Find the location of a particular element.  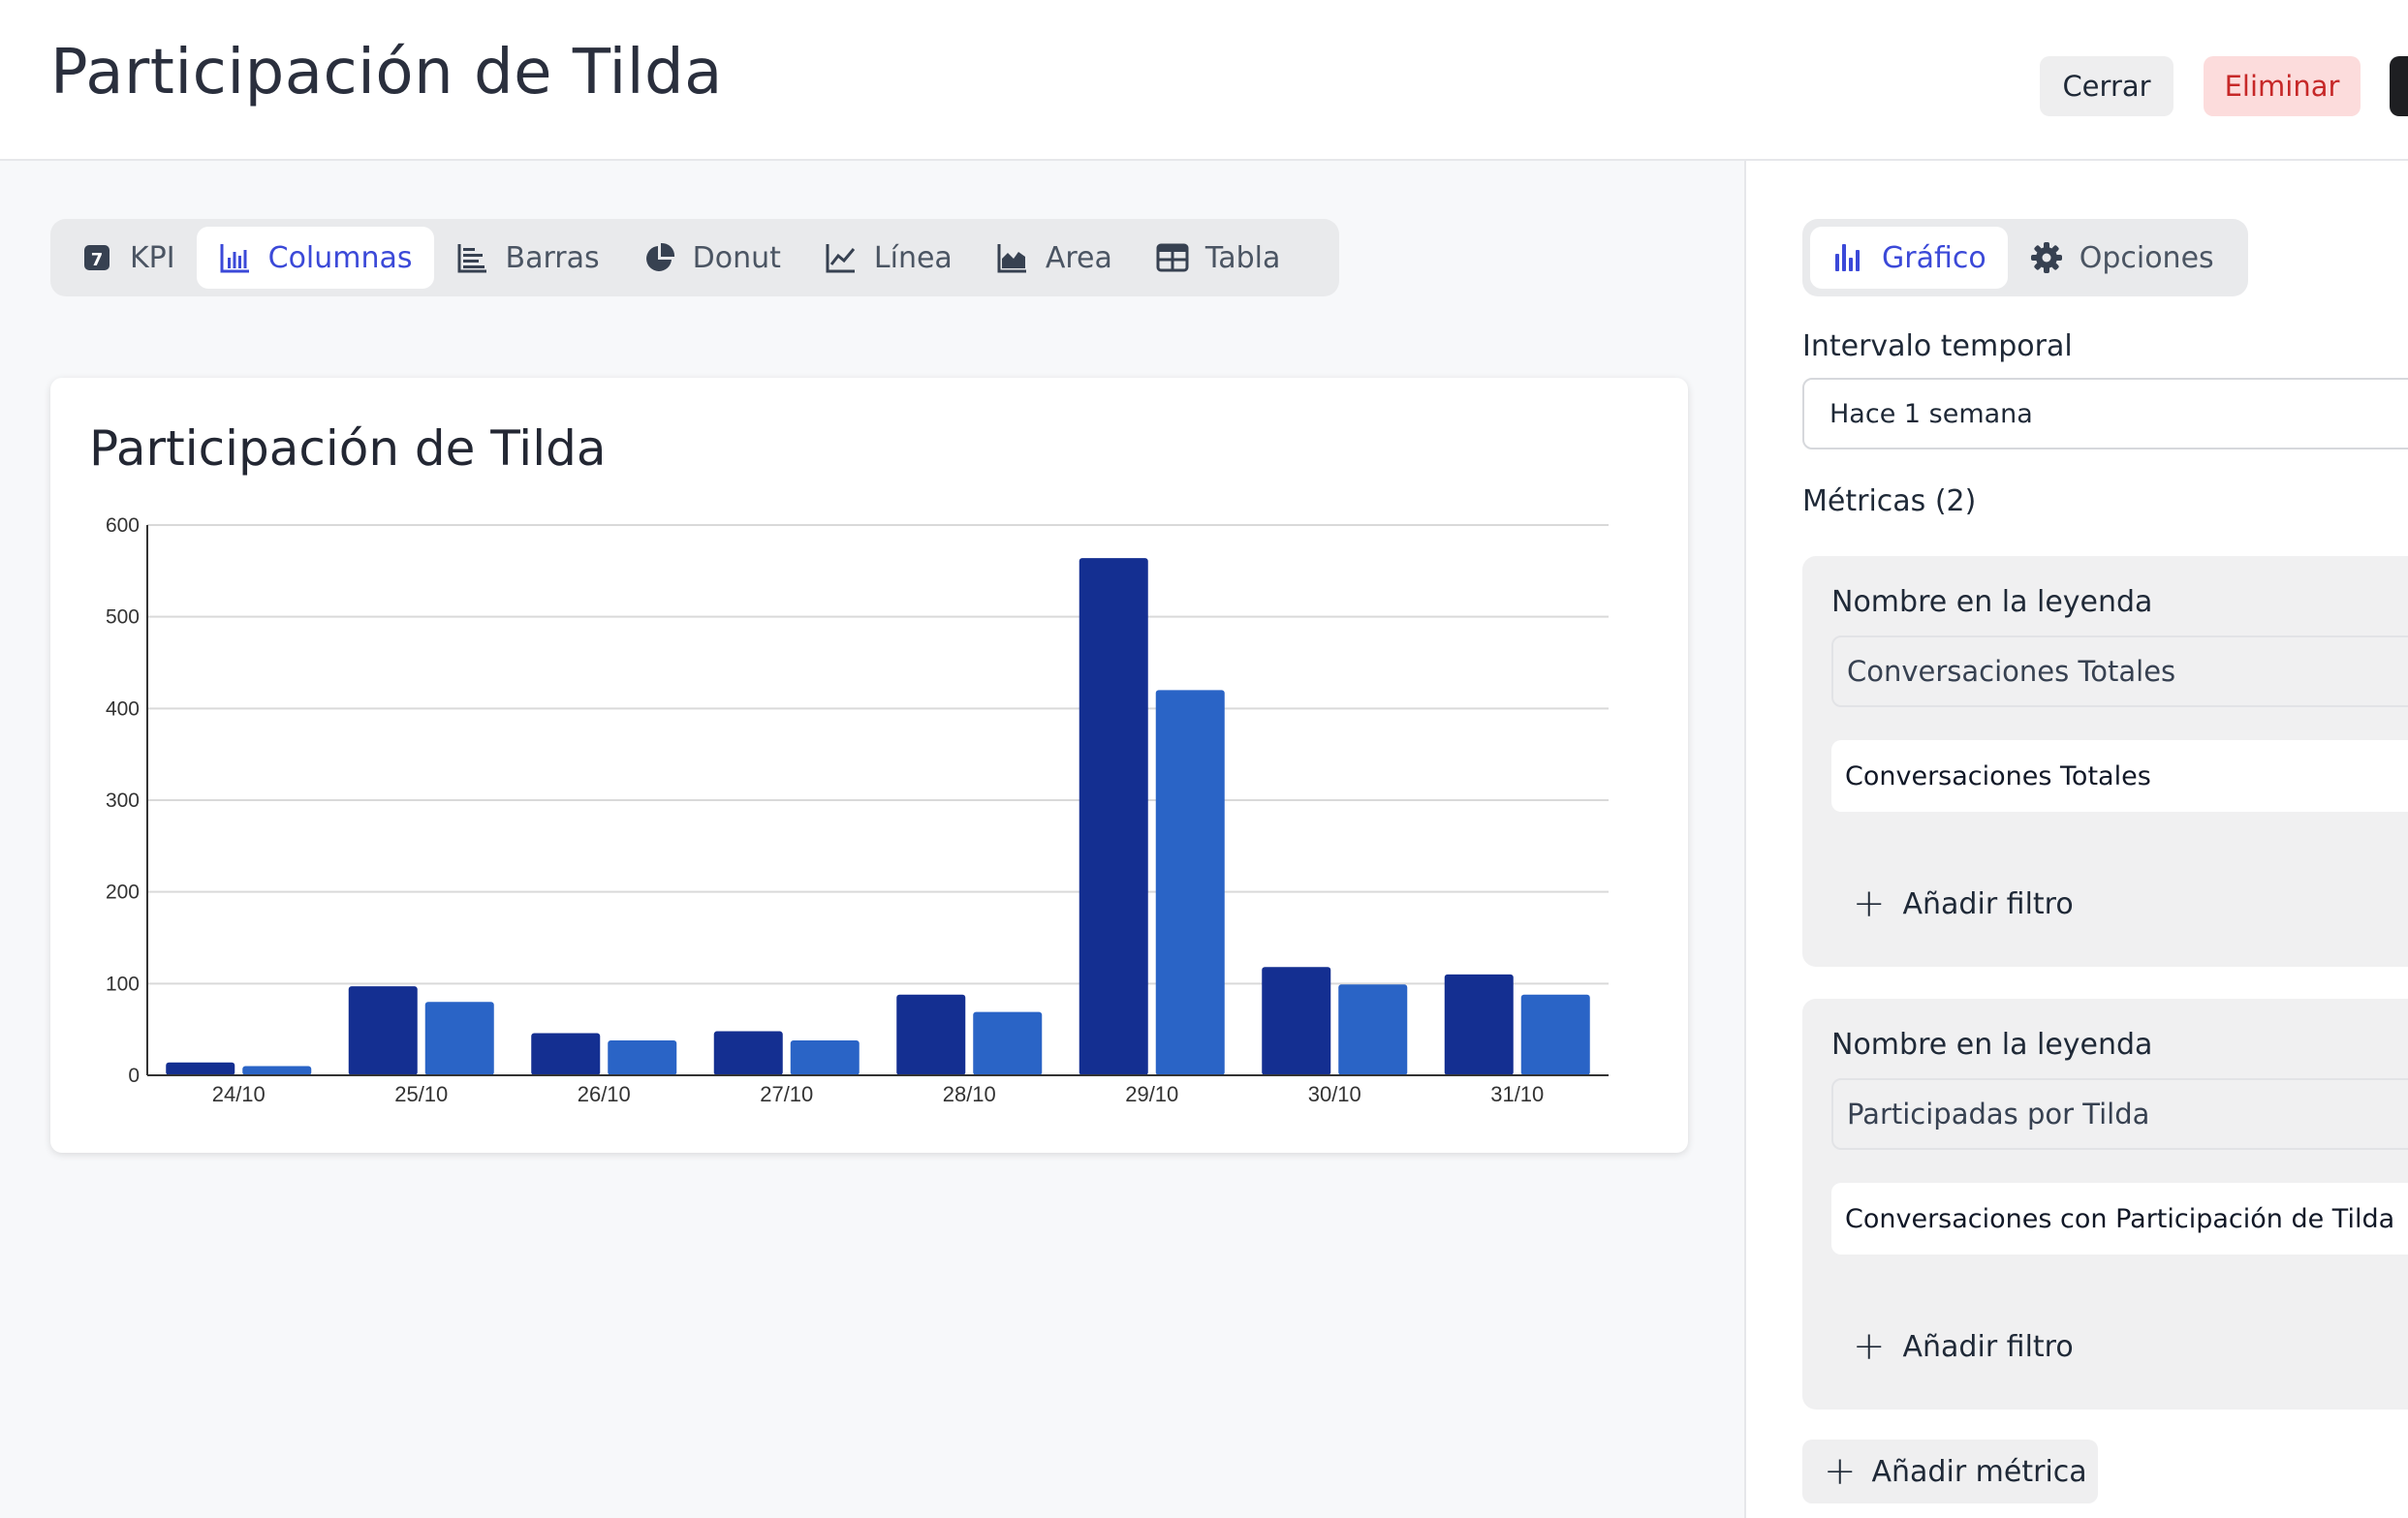

interval-select: Hace 1 semana is located at coordinates (2105, 413).